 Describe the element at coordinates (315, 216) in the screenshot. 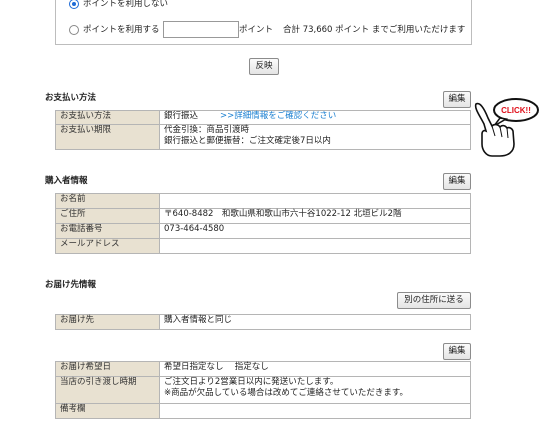

I see `buyer-address-value: 〒640-8482 和歌山県和歌山市六十谷1022-12 北垣ビル2階` at that location.